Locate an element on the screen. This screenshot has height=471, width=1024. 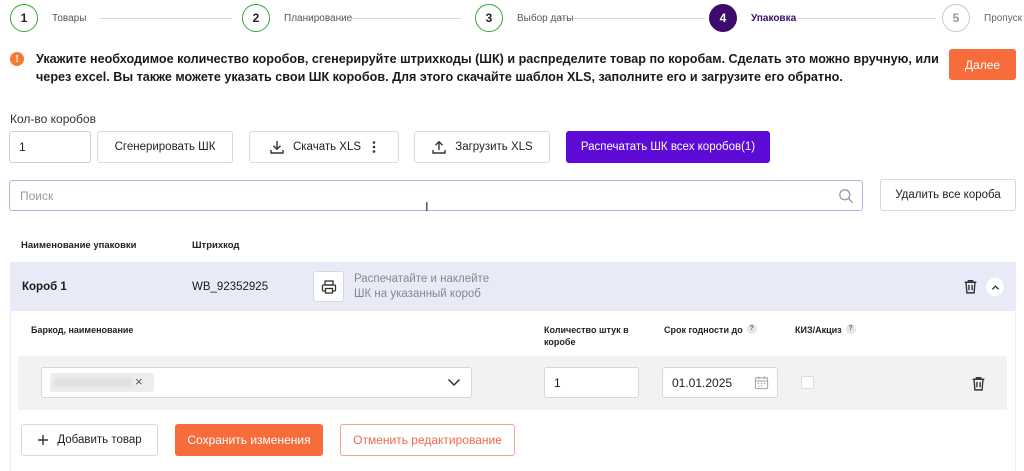
upload-xls-label: Загрузить XLS is located at coordinates (494, 147).